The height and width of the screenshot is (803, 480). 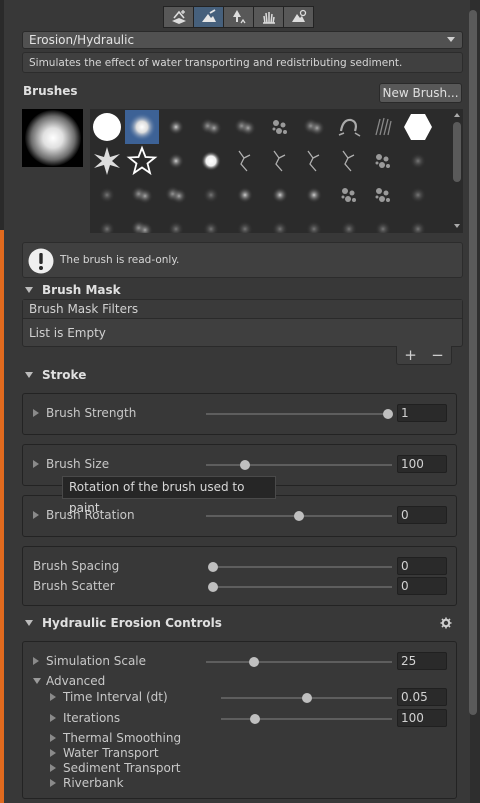 What do you see at coordinates (410, 355) in the screenshot?
I see `add-filter-button: +` at bounding box center [410, 355].